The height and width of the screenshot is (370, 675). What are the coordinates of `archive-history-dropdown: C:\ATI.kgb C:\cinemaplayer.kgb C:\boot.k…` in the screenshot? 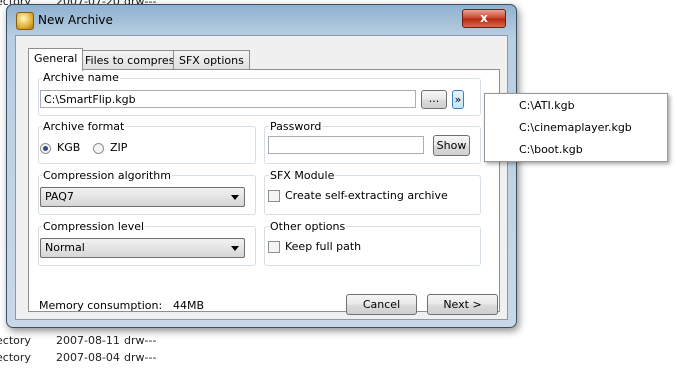 It's located at (576, 127).